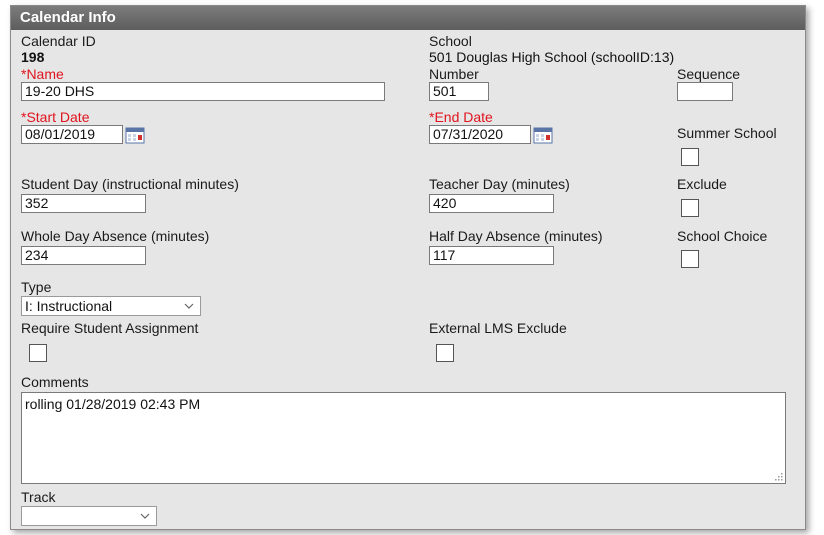 The width and height of the screenshot is (824, 535). Describe the element at coordinates (110, 328) in the screenshot. I see `require-student-assignment-label: Require Student Assignment` at that location.